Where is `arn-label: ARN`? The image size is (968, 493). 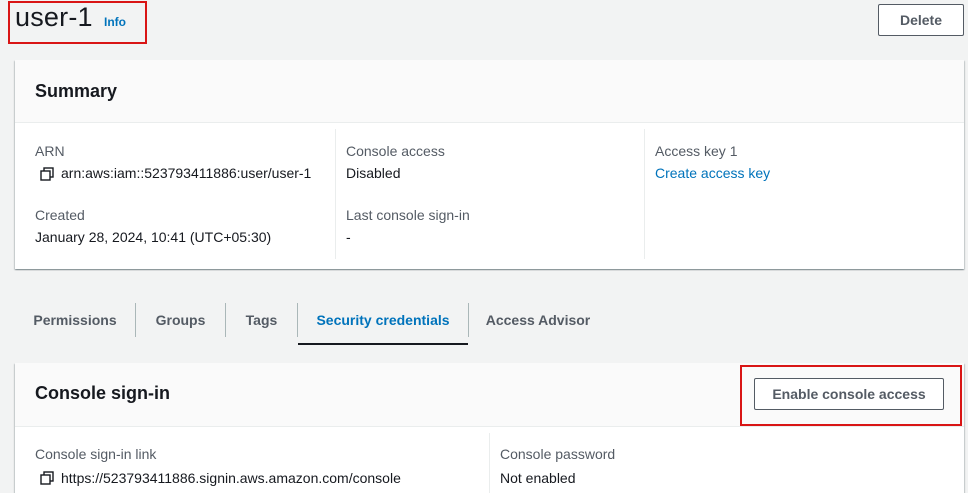 arn-label: ARN is located at coordinates (50, 151).